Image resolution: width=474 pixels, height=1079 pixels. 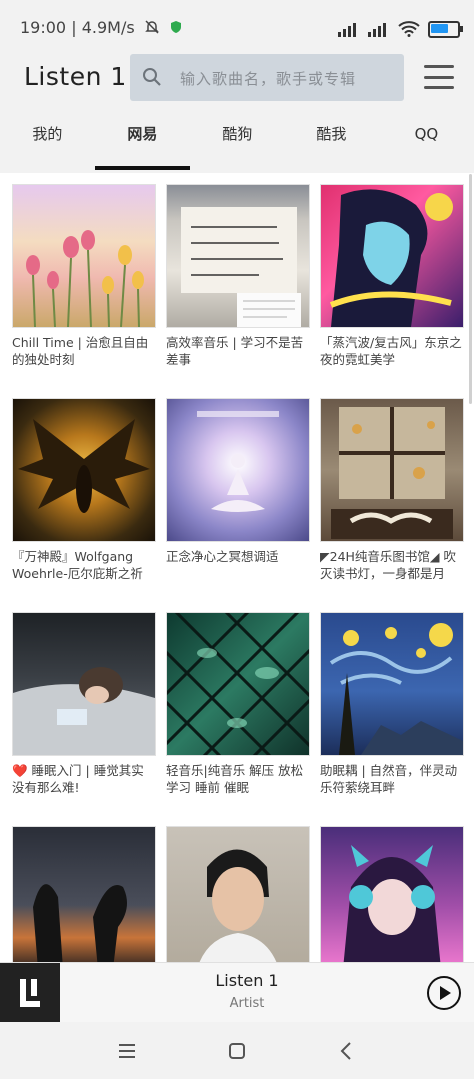 I want to click on singer-portrait-icon, so click(x=238, y=894).